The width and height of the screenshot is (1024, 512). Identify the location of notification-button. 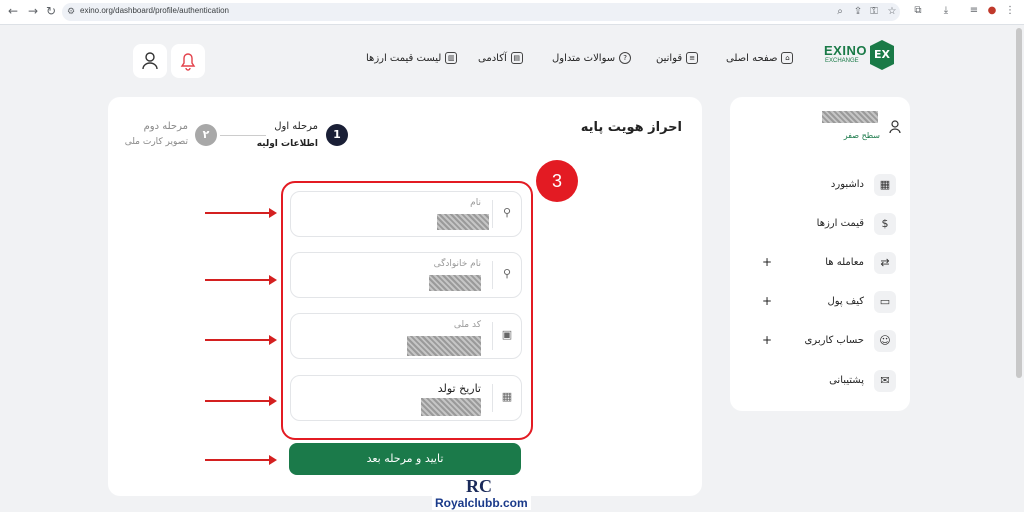
(188, 61).